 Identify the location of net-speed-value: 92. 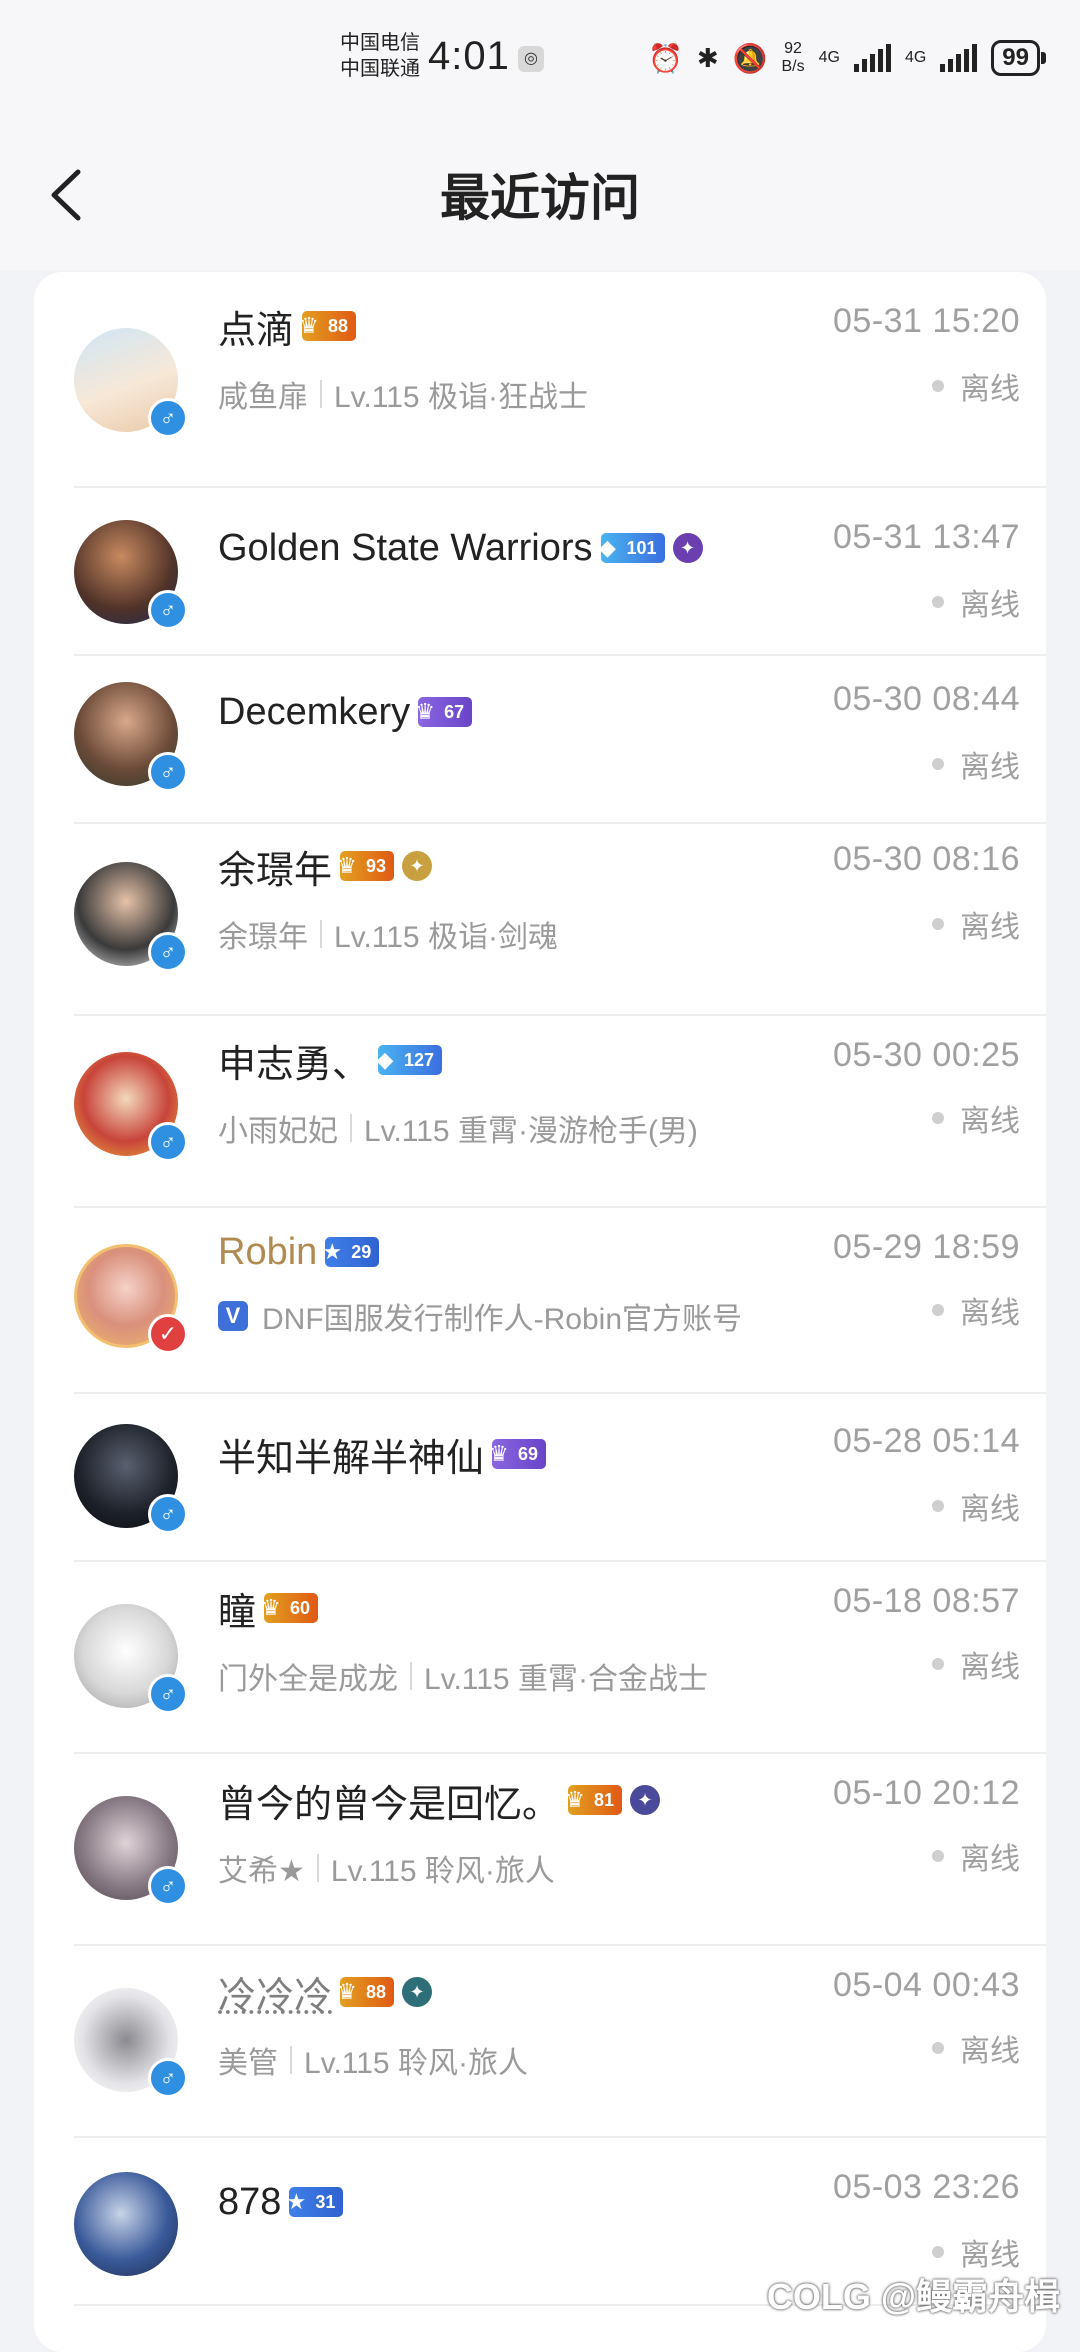
(792, 49).